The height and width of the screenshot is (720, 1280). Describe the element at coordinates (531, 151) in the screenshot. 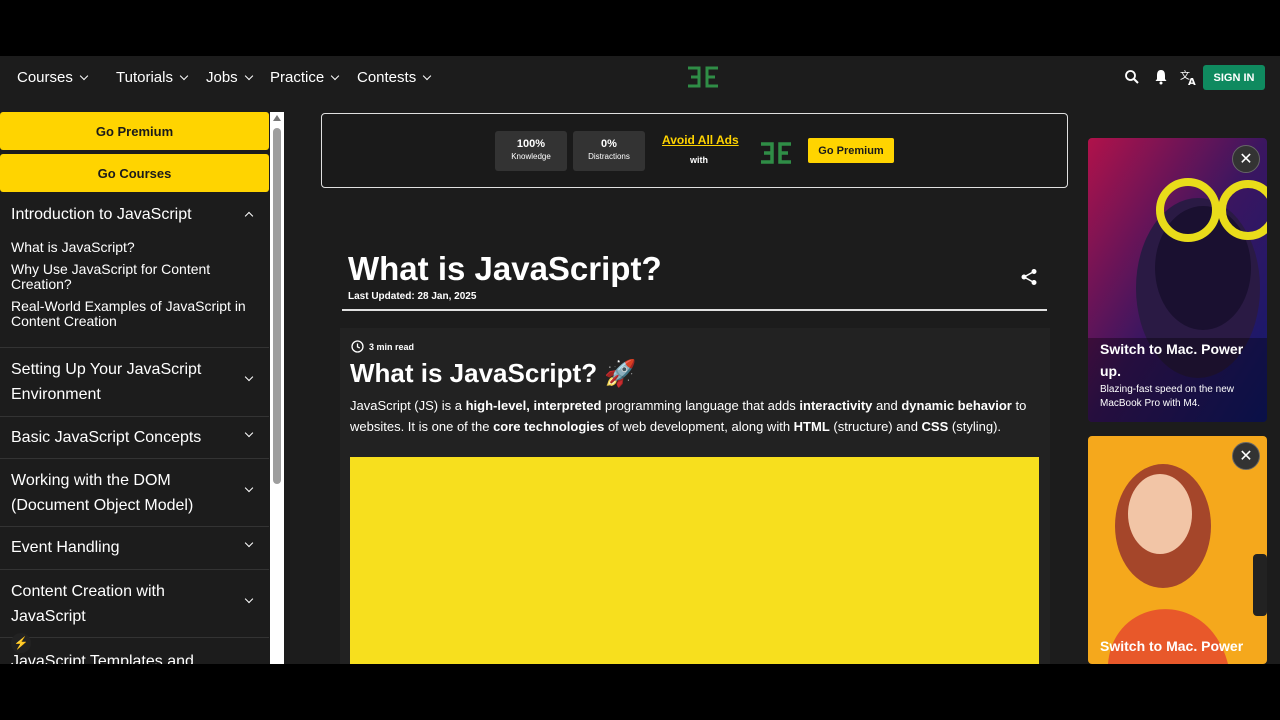

I see `knowledge-stat: 100% Knowledge` at that location.